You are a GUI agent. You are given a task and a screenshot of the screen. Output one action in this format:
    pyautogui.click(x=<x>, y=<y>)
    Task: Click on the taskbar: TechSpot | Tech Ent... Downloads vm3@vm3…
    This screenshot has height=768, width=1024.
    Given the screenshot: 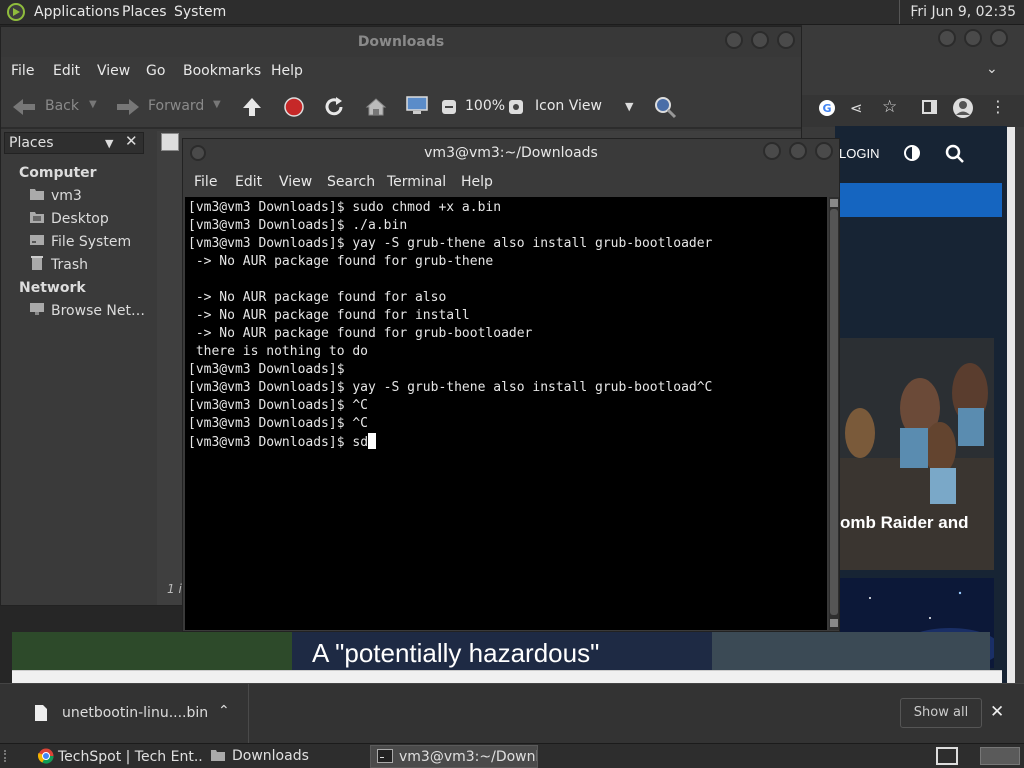 What is the action you would take?
    pyautogui.click(x=512, y=755)
    